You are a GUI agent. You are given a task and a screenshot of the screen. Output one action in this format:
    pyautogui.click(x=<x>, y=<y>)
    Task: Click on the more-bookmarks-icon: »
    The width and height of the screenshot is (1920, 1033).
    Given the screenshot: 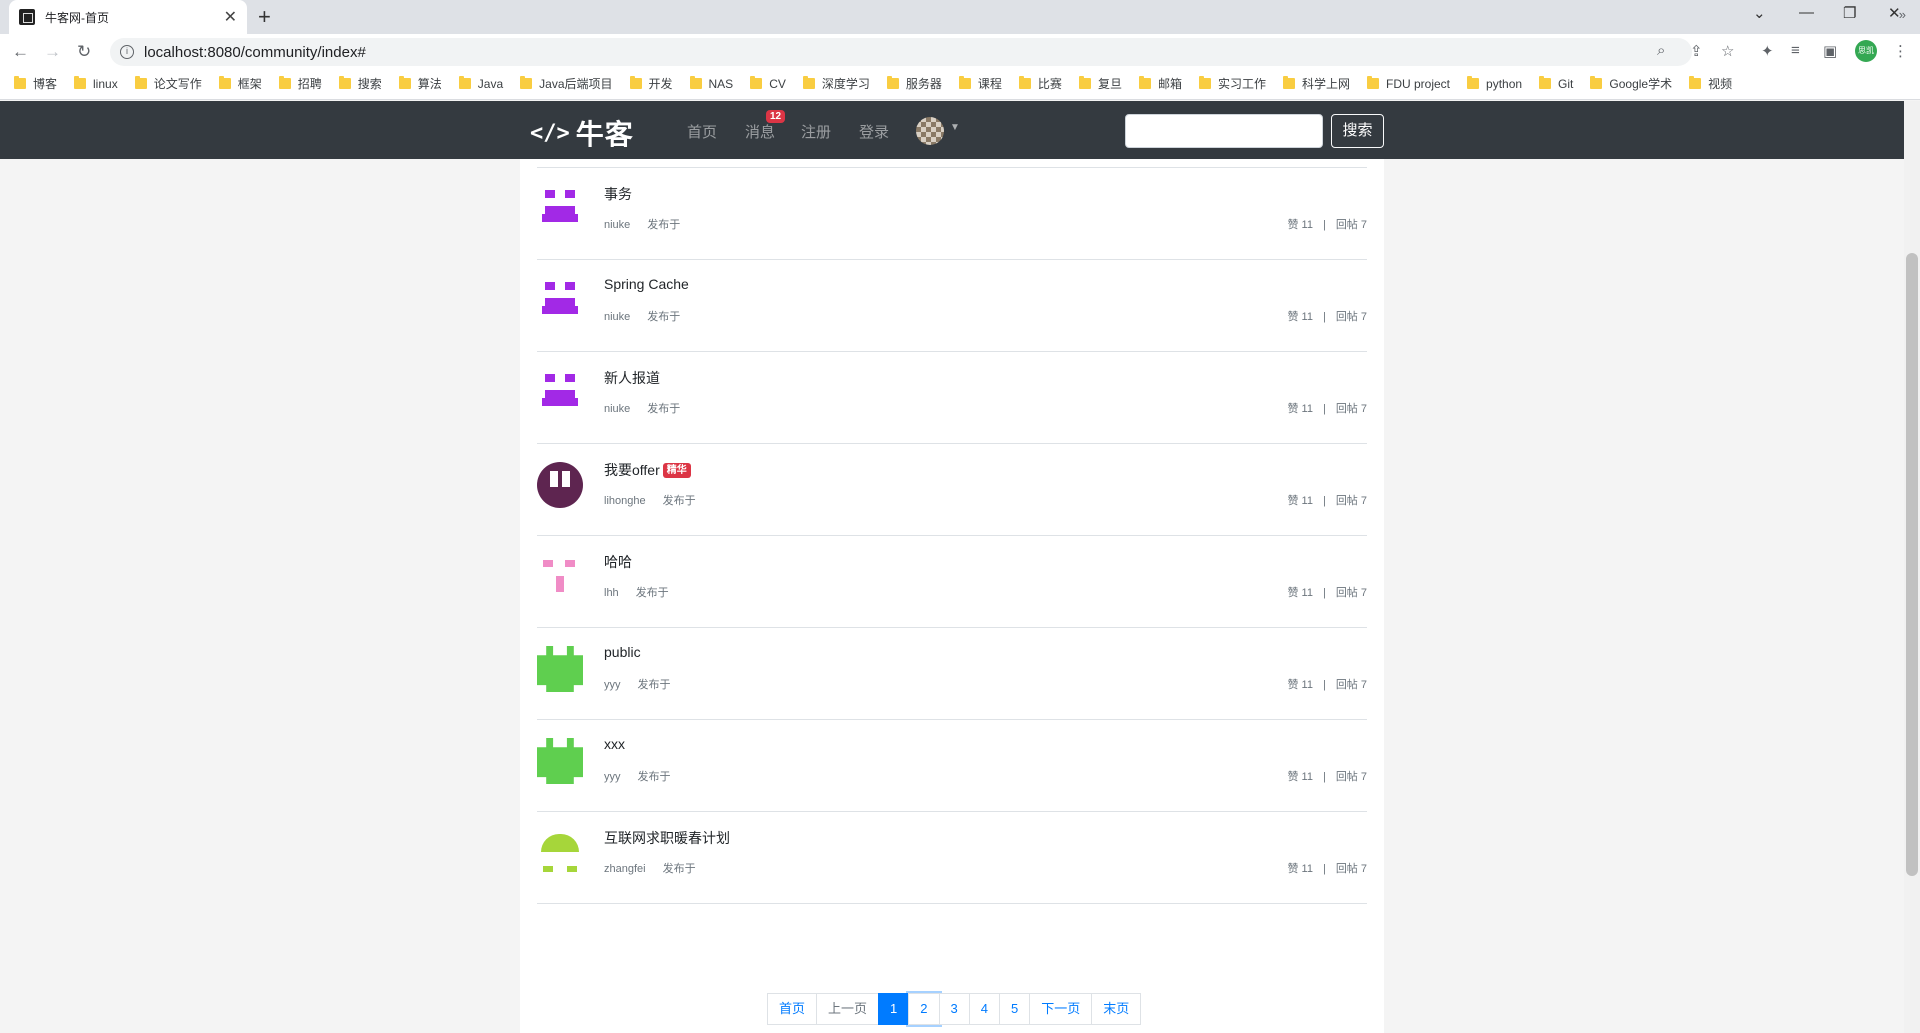 What is the action you would take?
    pyautogui.click(x=1902, y=14)
    